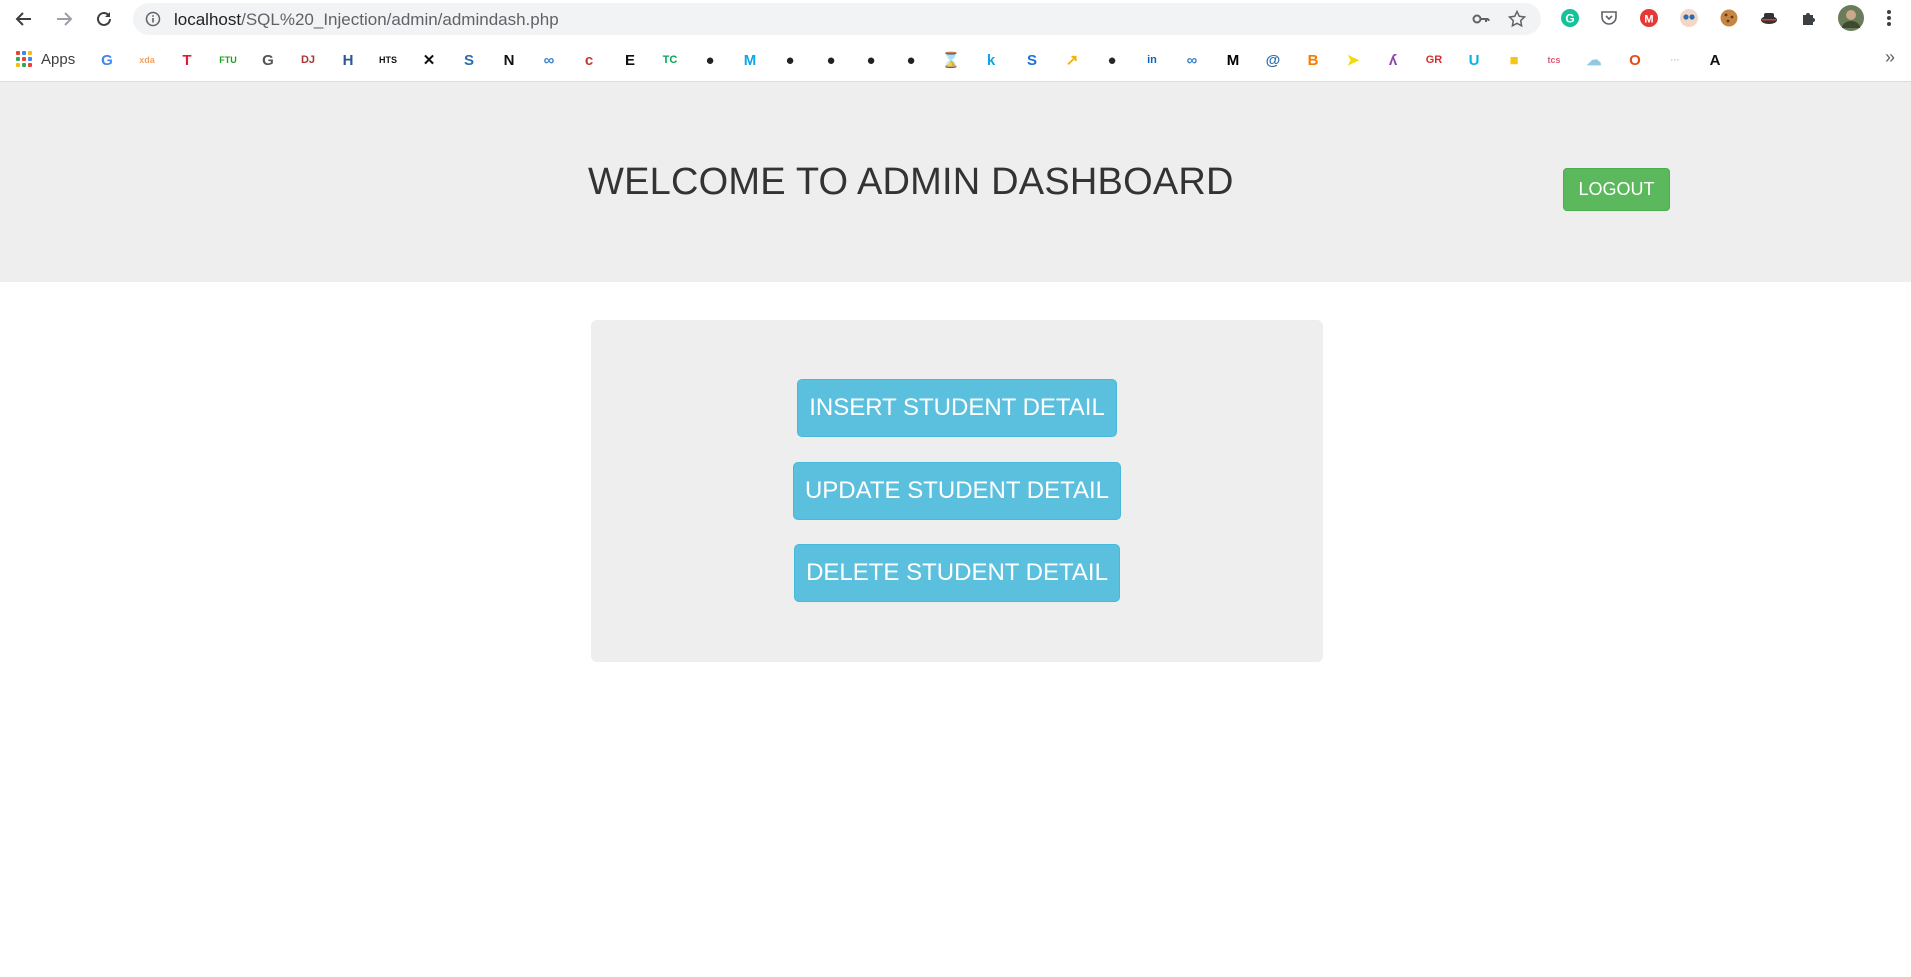  I want to click on hook-icon: ʎ, so click(1393, 60).